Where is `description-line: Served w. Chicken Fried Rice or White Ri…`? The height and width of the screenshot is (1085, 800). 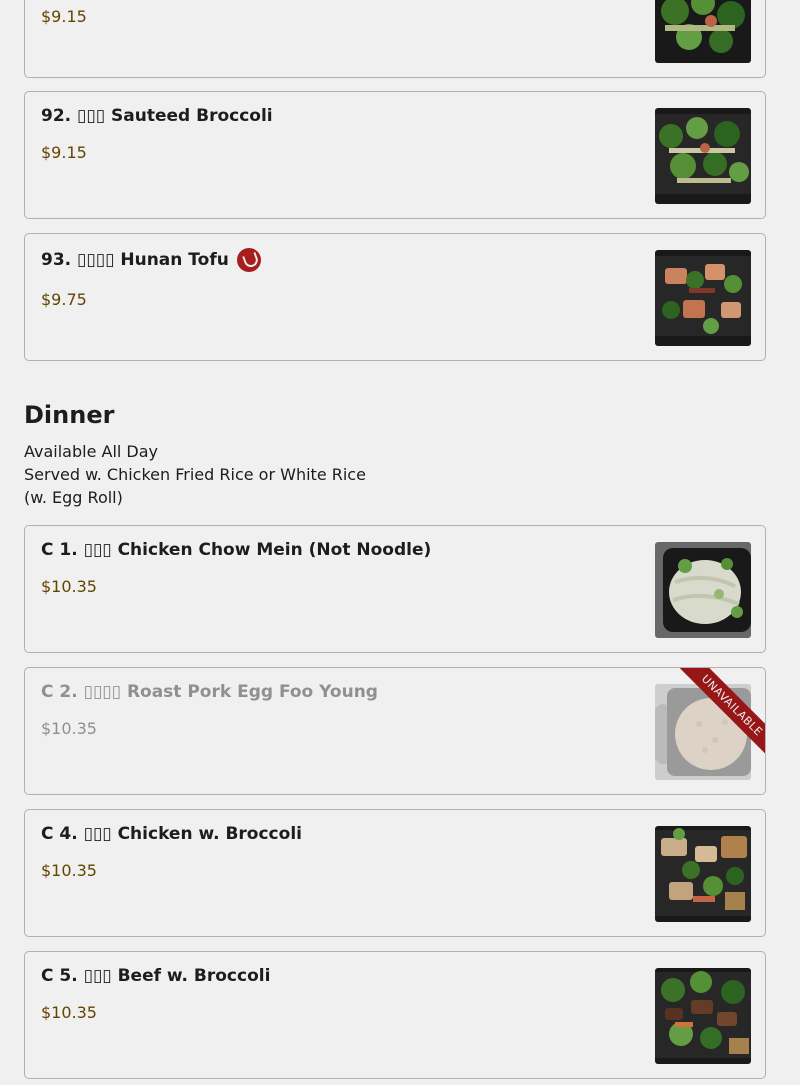 description-line: Served w. Chicken Fried Rice or White Ri… is located at coordinates (195, 474).